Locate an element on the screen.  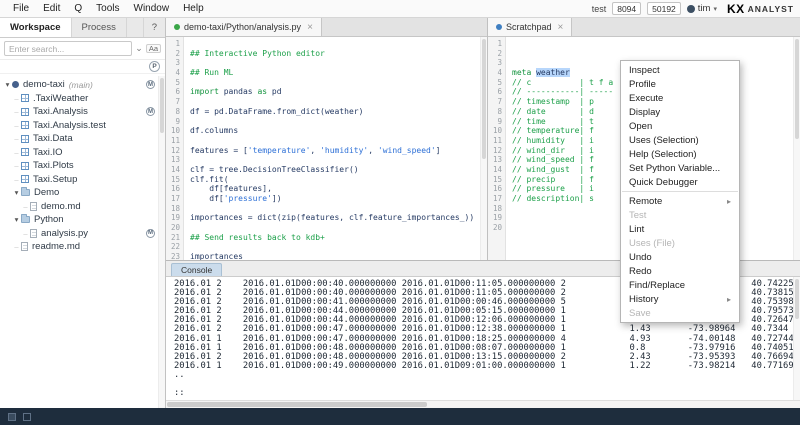
tab-console: Console is located at coordinates (197, 269).